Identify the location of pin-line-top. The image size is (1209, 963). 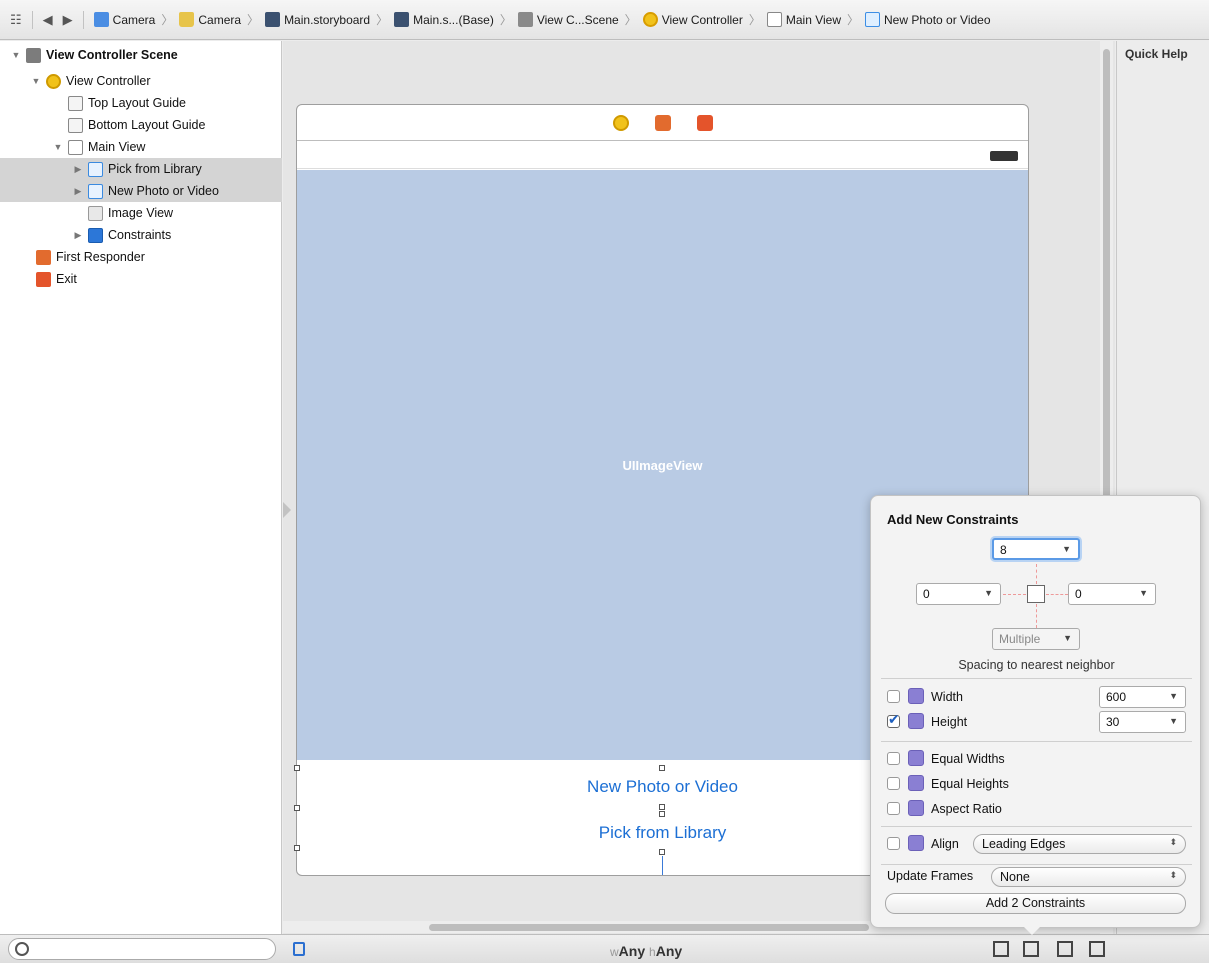
(1036, 574).